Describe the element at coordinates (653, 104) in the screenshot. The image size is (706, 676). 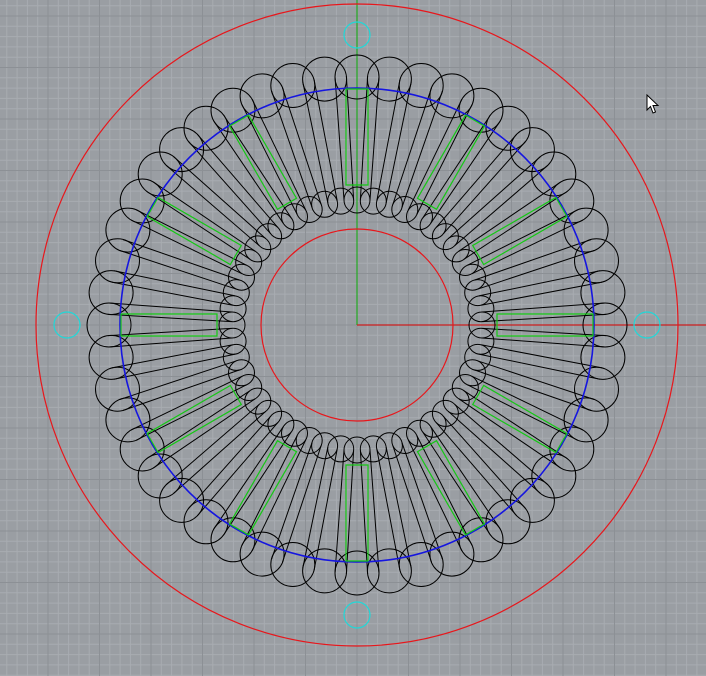
I see `arrow-pointer-icon` at that location.